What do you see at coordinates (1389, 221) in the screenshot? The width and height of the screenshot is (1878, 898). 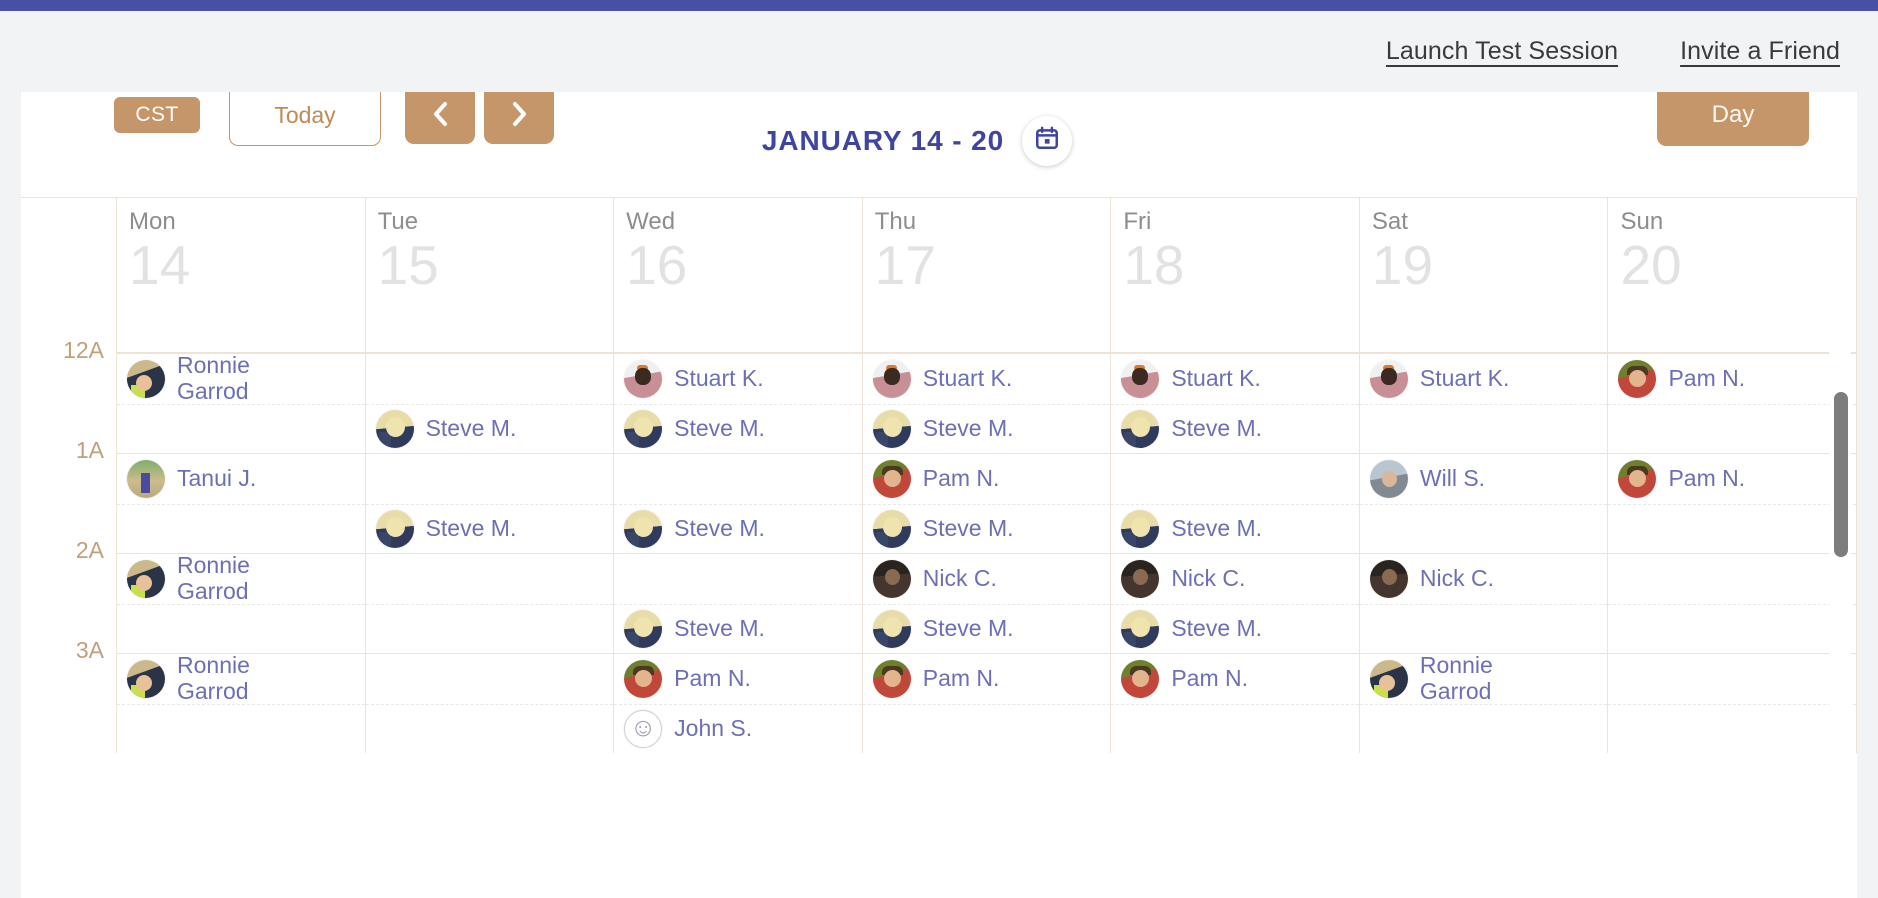 I see `day-name: Sat` at bounding box center [1389, 221].